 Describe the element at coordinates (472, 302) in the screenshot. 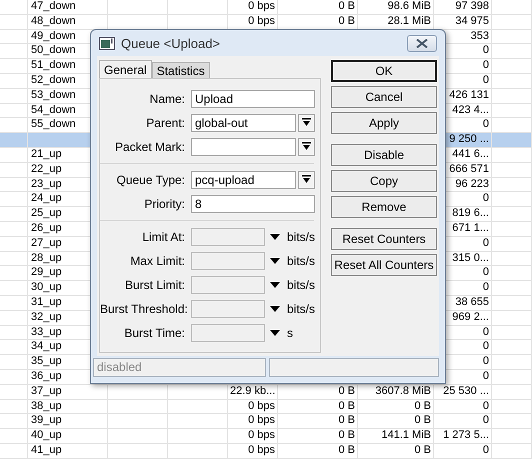

I see `table-cell: 38 655` at that location.